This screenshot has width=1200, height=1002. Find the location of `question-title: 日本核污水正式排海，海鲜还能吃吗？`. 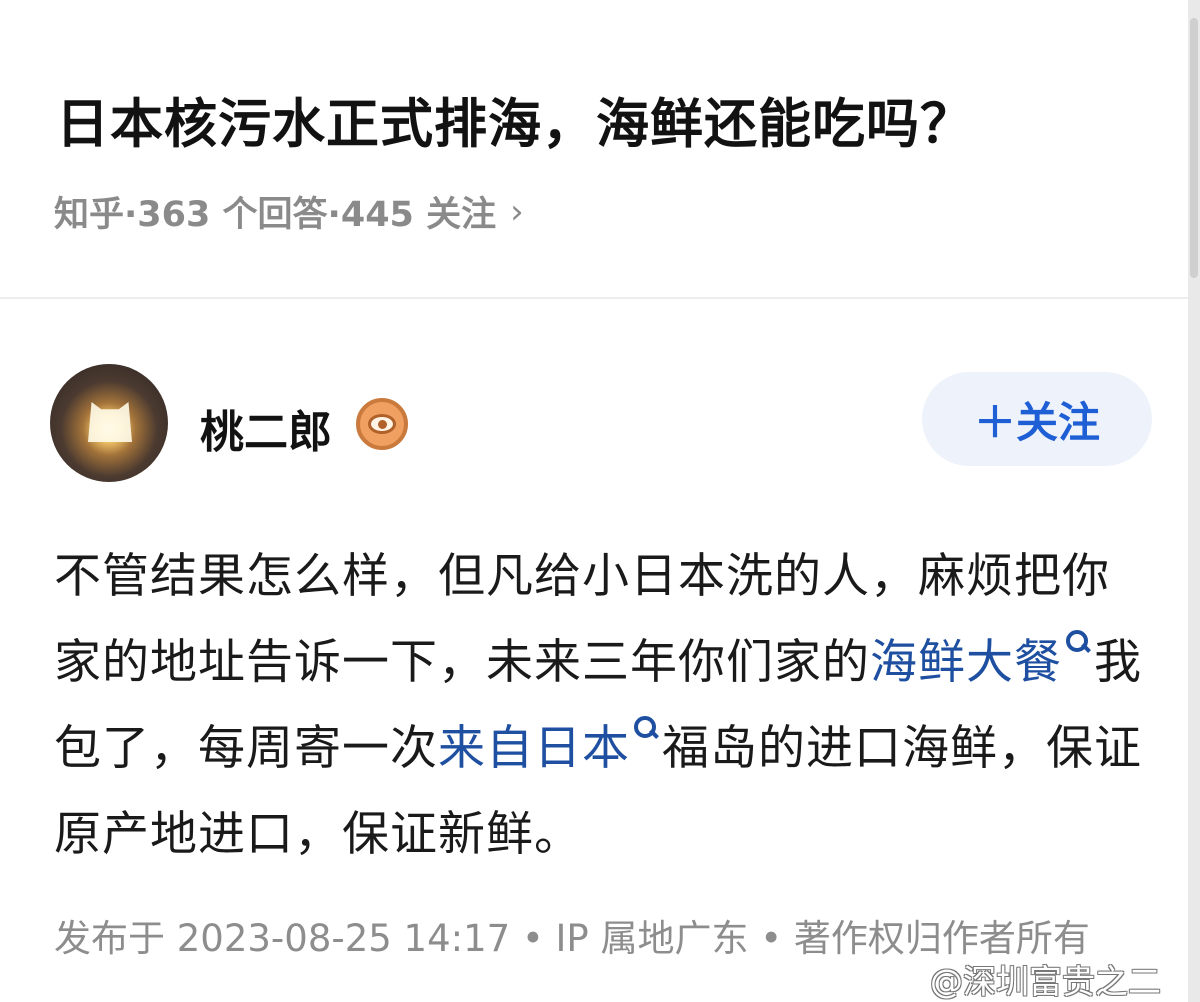

question-title: 日本核污水正式排海，海鲜还能吃吗？ is located at coordinates (515, 120).